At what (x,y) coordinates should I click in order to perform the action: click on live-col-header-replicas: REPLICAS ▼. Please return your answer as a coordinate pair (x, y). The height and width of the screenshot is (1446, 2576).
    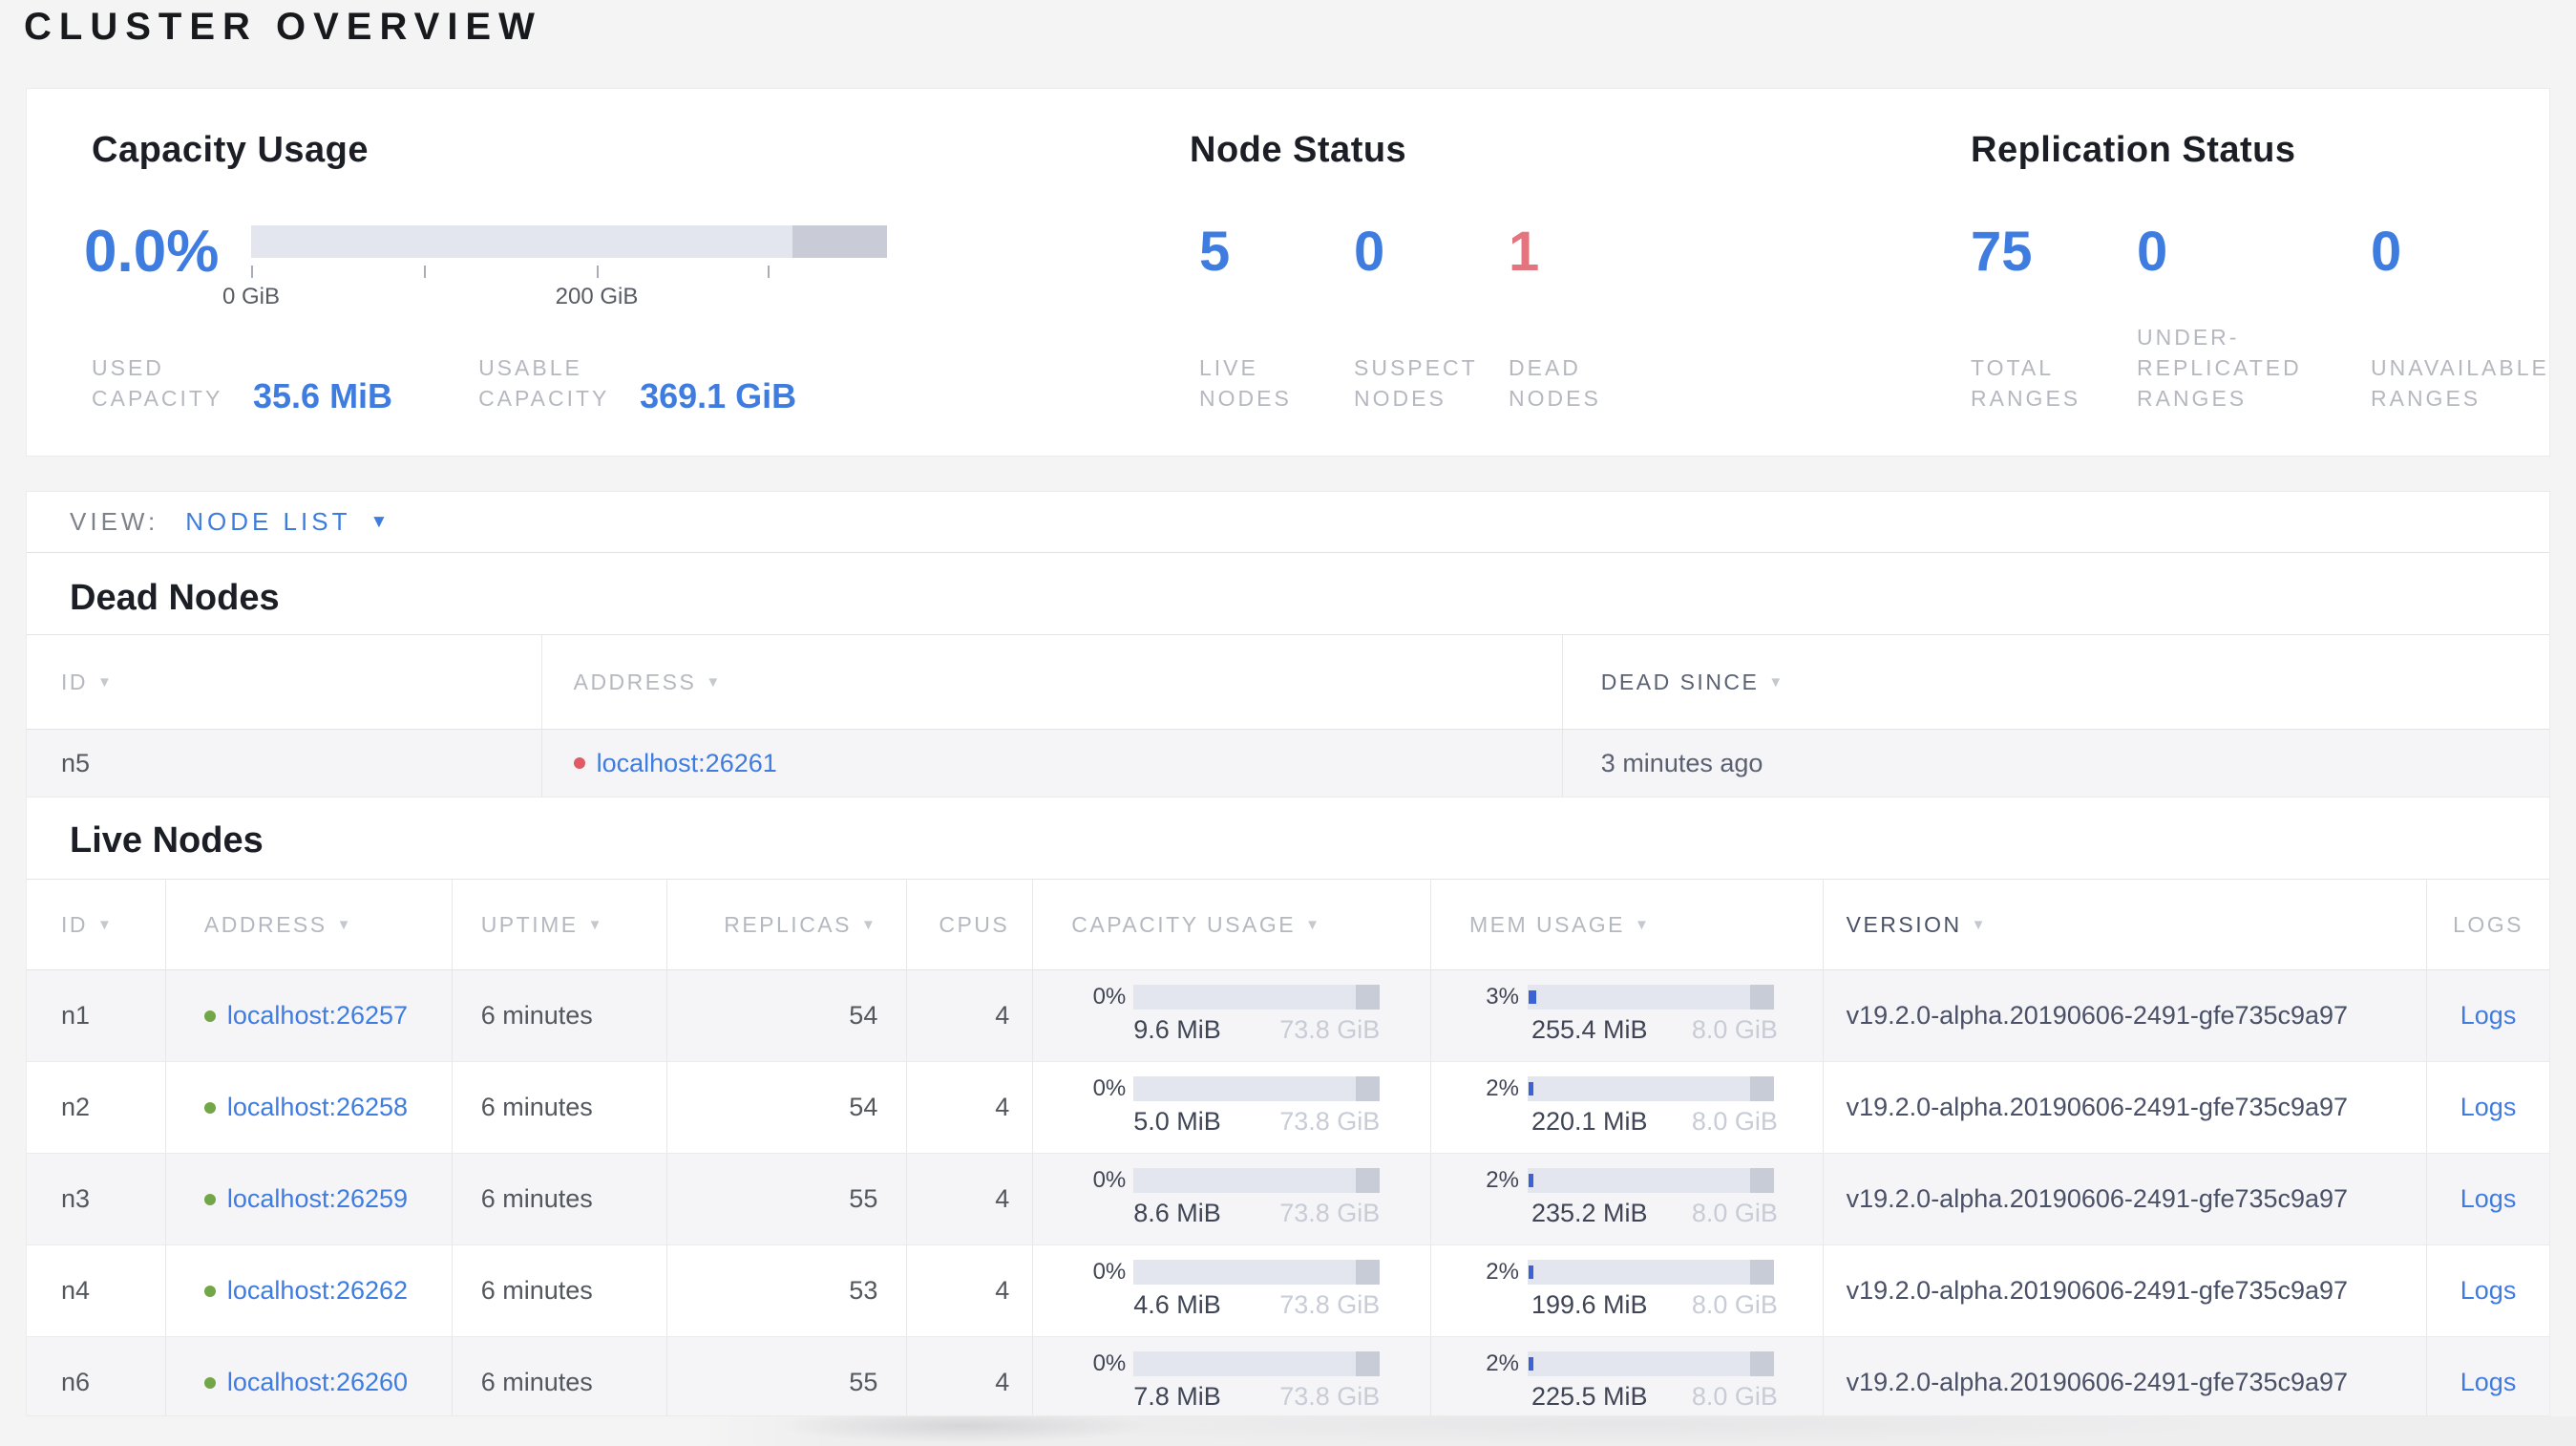
    Looking at the image, I should click on (787, 924).